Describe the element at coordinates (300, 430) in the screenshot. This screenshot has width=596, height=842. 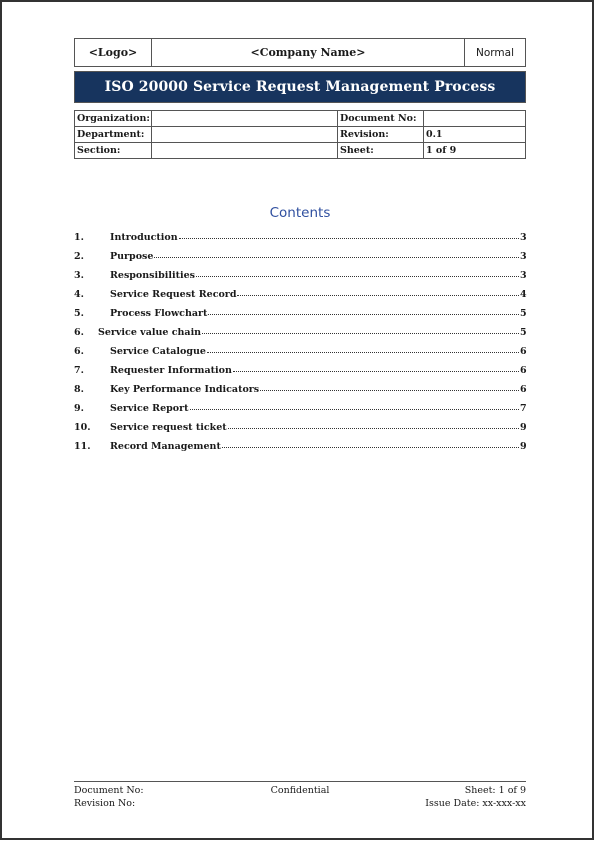
I see `toc-entry: 10. Service request ticket 9` at that location.